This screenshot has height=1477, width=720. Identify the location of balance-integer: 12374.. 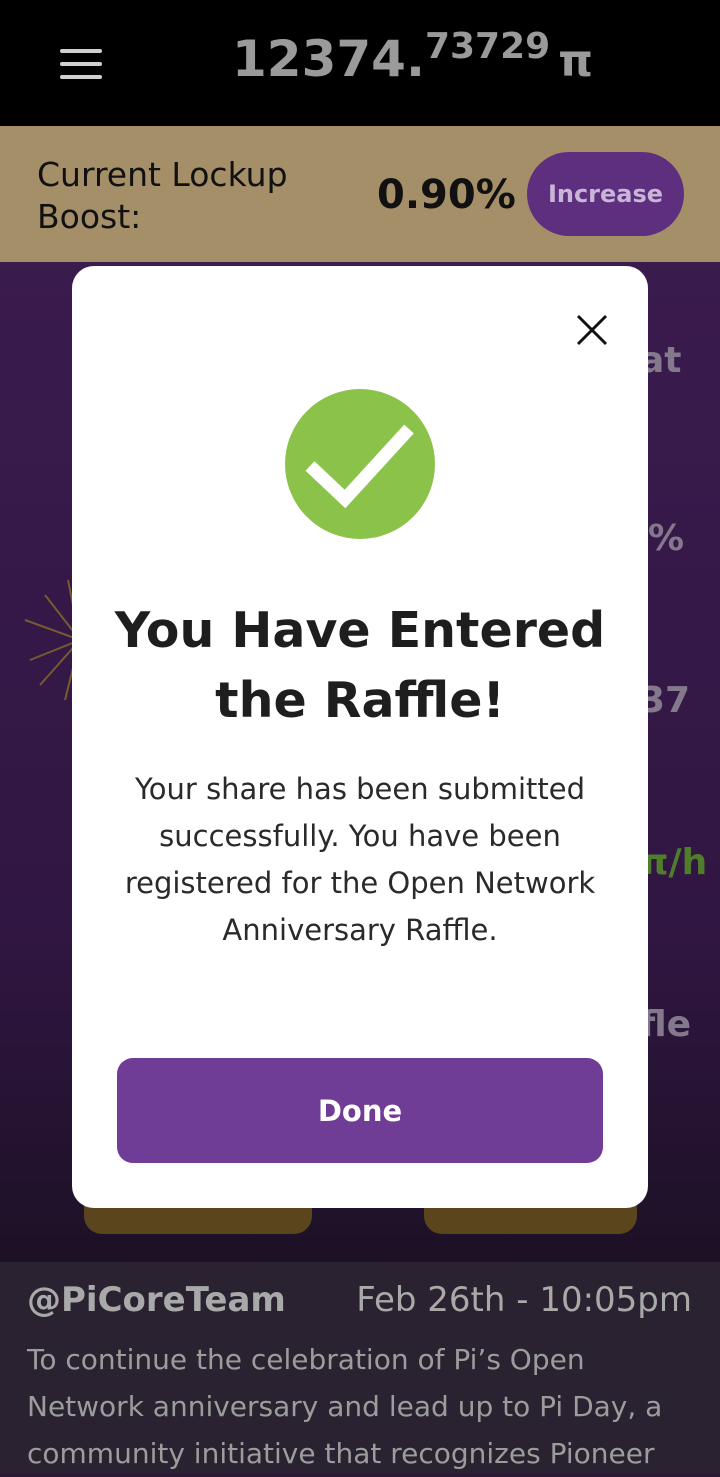
(328, 59).